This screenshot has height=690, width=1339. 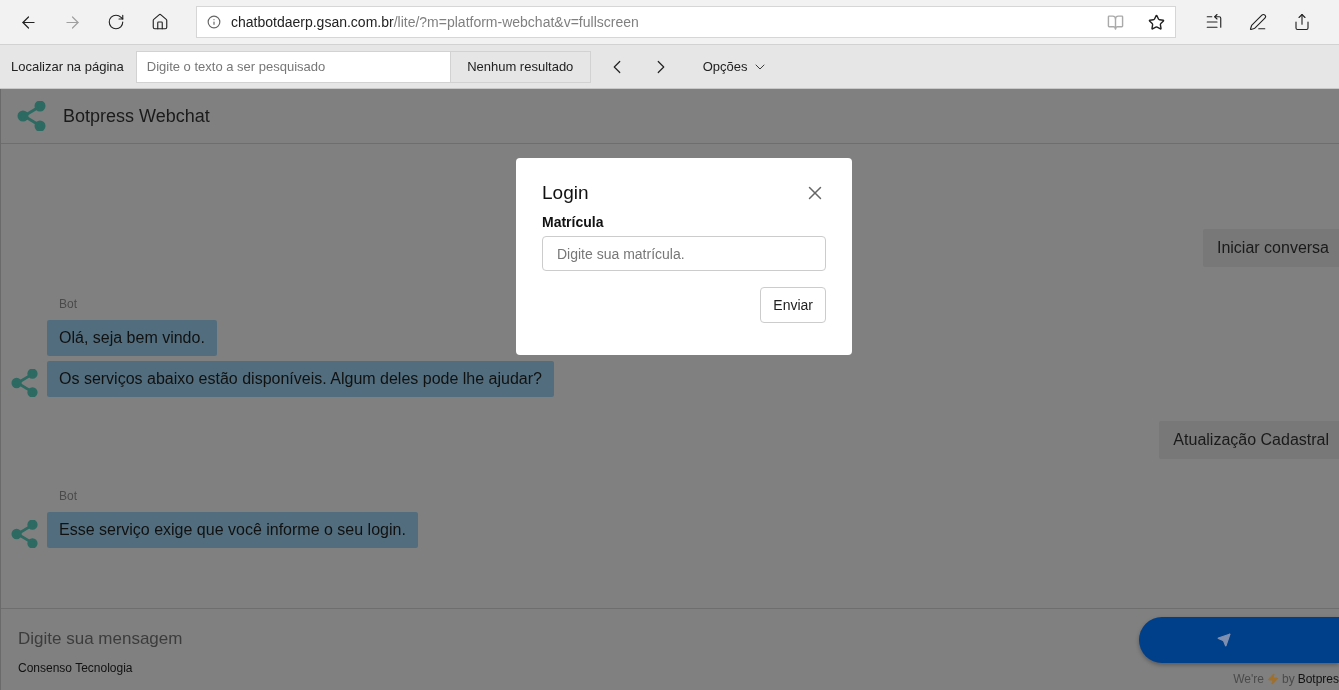 What do you see at coordinates (214, 22) in the screenshot?
I see `info-icon` at bounding box center [214, 22].